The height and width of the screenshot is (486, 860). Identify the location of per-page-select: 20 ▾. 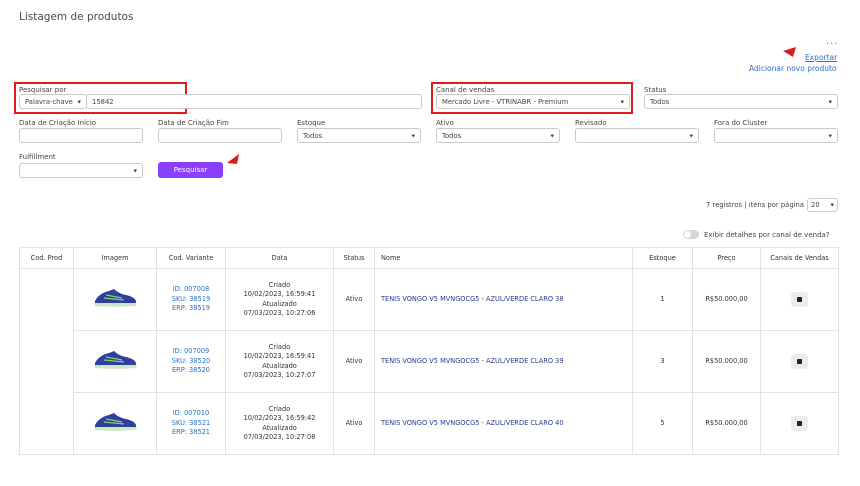
(823, 205).